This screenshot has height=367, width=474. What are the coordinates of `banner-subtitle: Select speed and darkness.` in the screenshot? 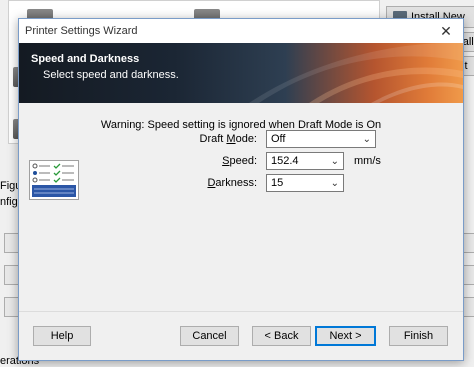 It's located at (111, 75).